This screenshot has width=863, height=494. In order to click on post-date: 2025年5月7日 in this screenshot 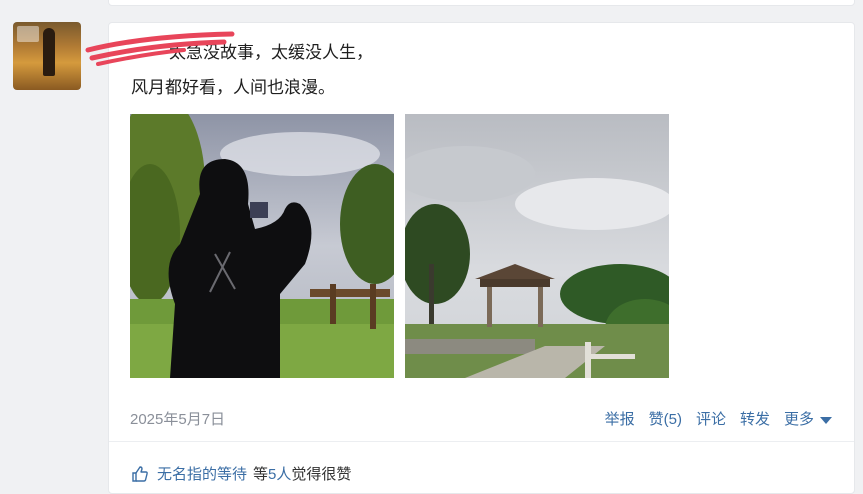, I will do `click(178, 419)`.